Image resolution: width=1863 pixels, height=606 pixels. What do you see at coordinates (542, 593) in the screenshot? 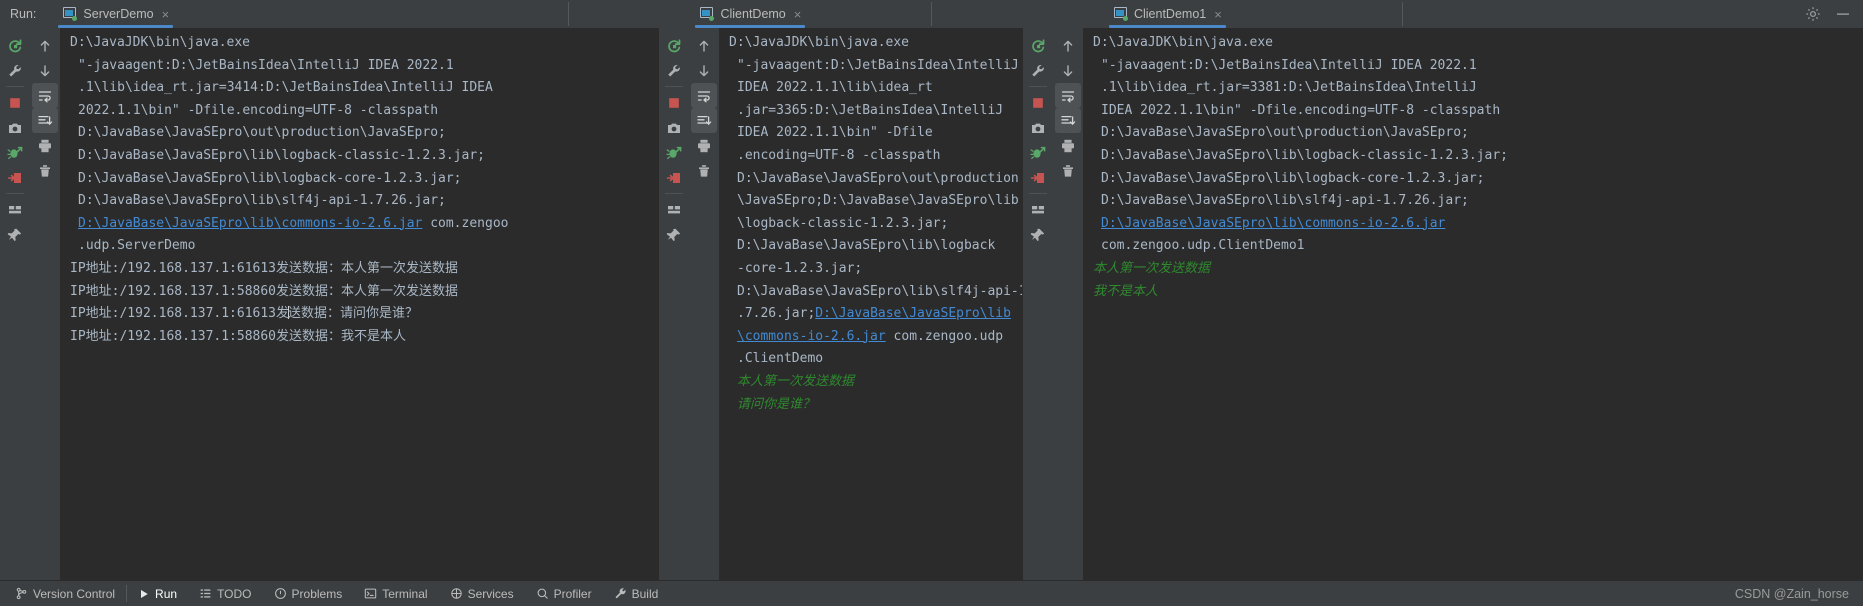
I see `profiler-icon` at bounding box center [542, 593].